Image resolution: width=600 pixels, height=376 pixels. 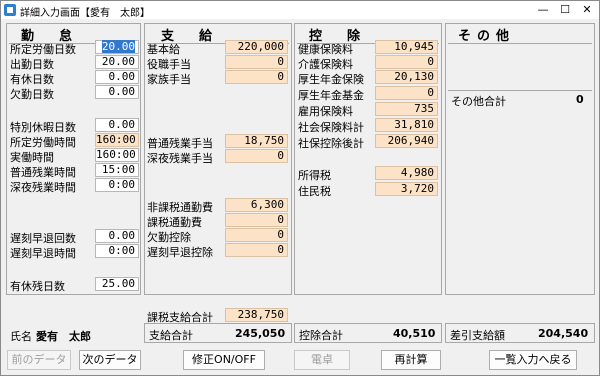 What do you see at coordinates (37, 286) in the screenshot?
I see `kintai-label: 有休残日数` at bounding box center [37, 286].